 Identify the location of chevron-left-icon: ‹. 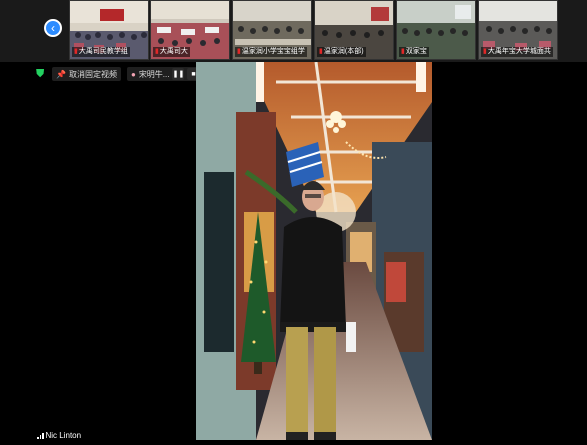
(53, 28).